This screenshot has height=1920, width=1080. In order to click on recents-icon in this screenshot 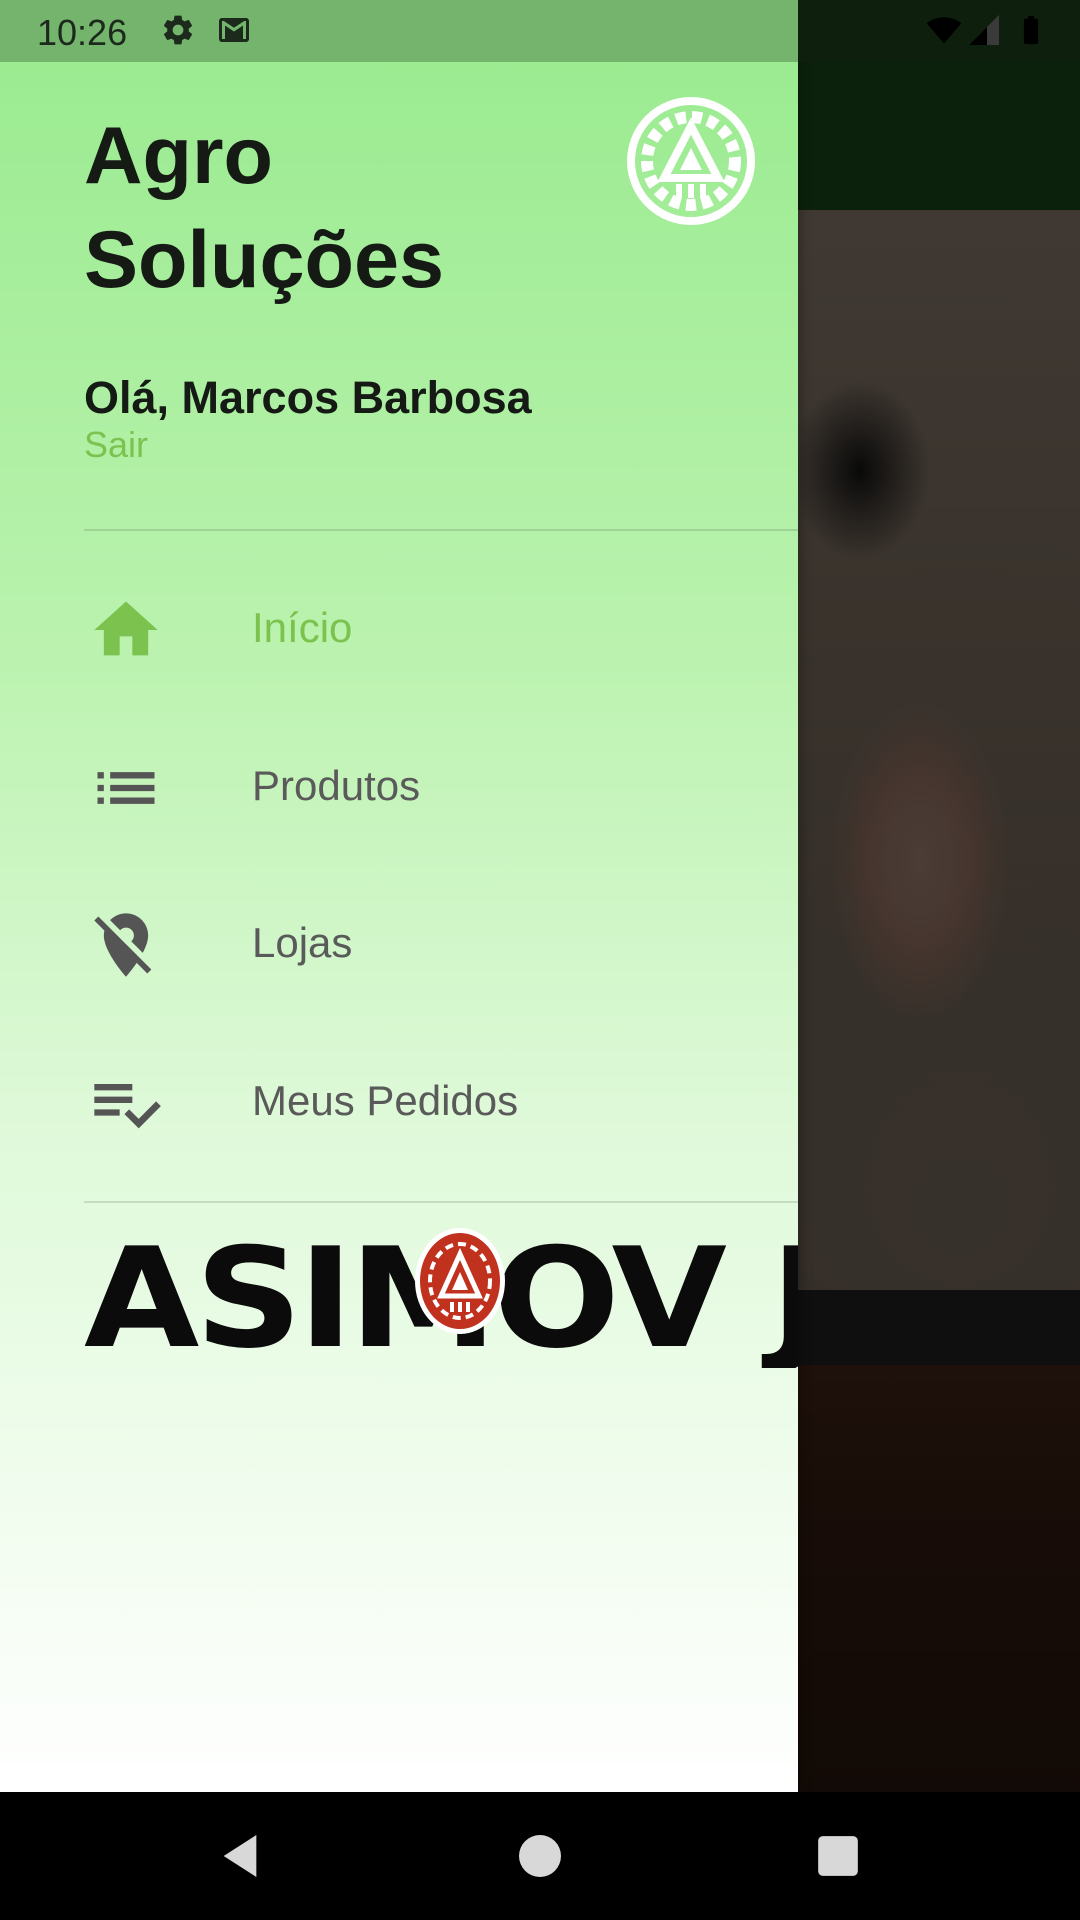, I will do `click(838, 1856)`.